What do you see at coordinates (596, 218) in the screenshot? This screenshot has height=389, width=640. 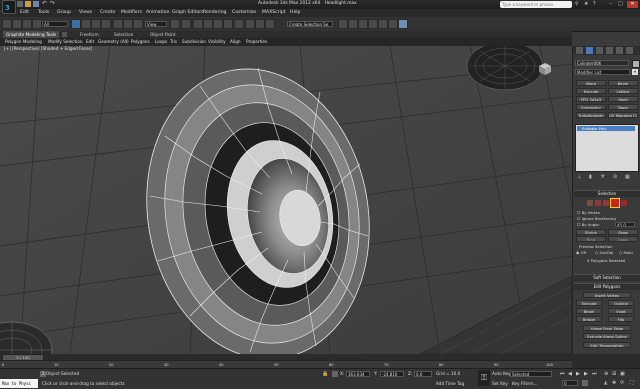 I see `ignore-backfacing-checkbox: ☐ Ignore Backfacing` at bounding box center [596, 218].